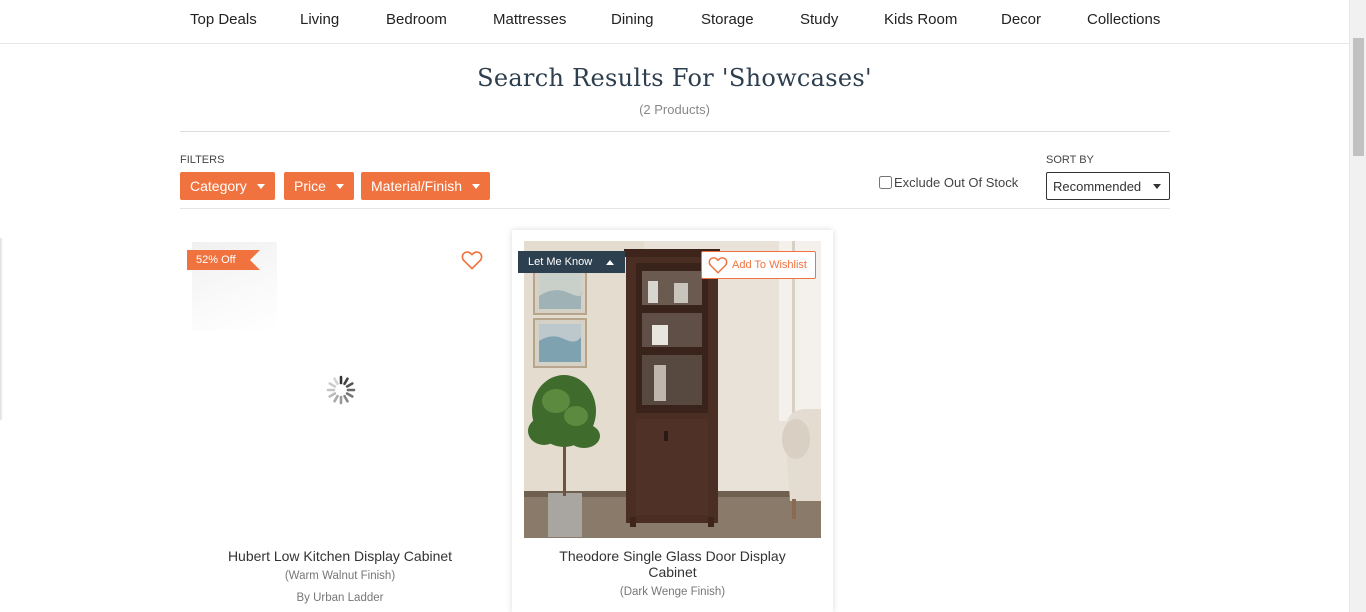 Image resolution: width=1366 pixels, height=612 pixels. I want to click on product-brand: By Urban Ladder, so click(340, 598).